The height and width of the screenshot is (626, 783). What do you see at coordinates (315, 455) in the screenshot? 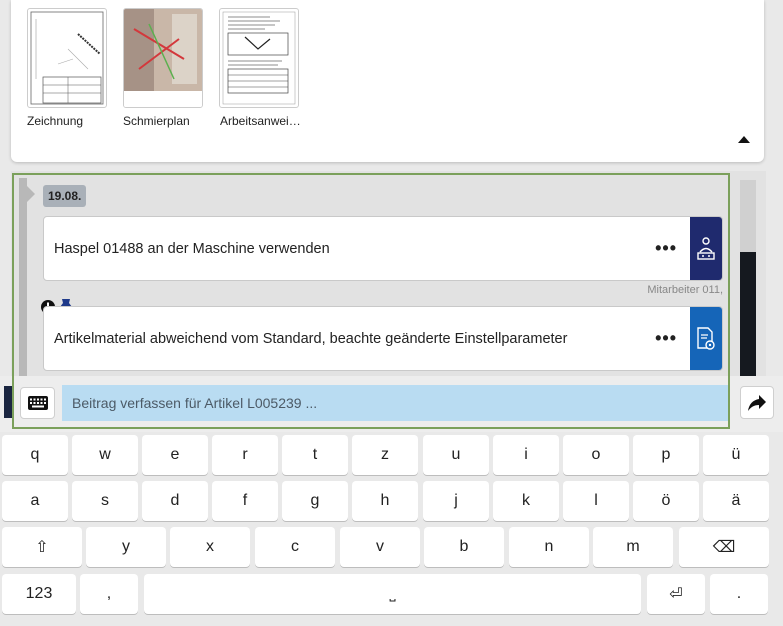
I see `key-t: t` at bounding box center [315, 455].